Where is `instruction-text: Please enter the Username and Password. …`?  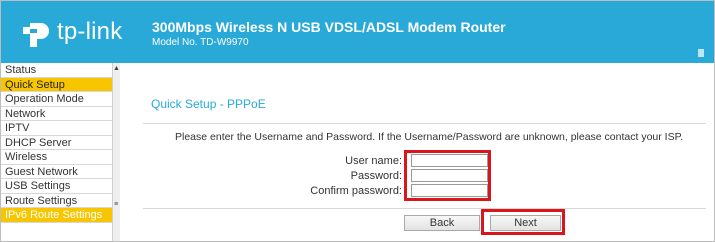 instruction-text: Please enter the Username and Password. … is located at coordinates (429, 137).